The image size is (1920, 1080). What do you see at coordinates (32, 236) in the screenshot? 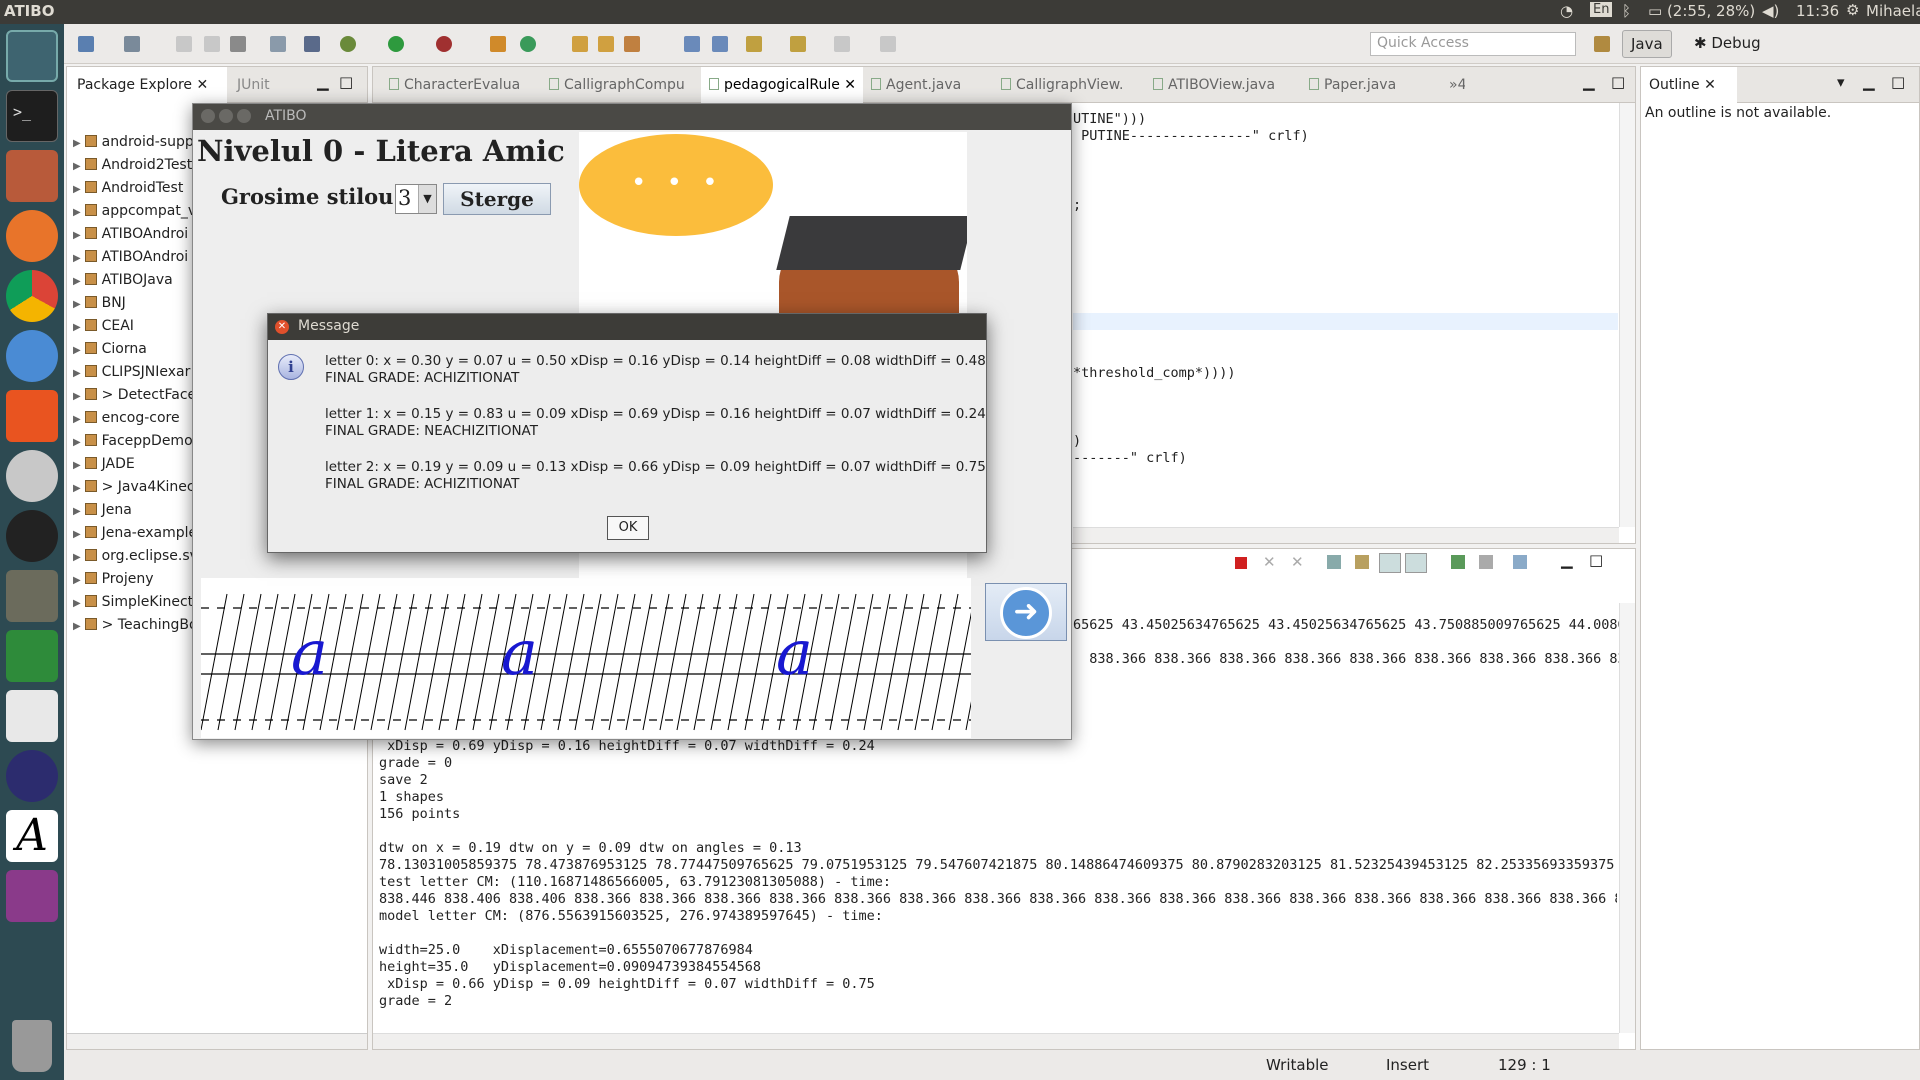
I see `firefox-icon` at bounding box center [32, 236].